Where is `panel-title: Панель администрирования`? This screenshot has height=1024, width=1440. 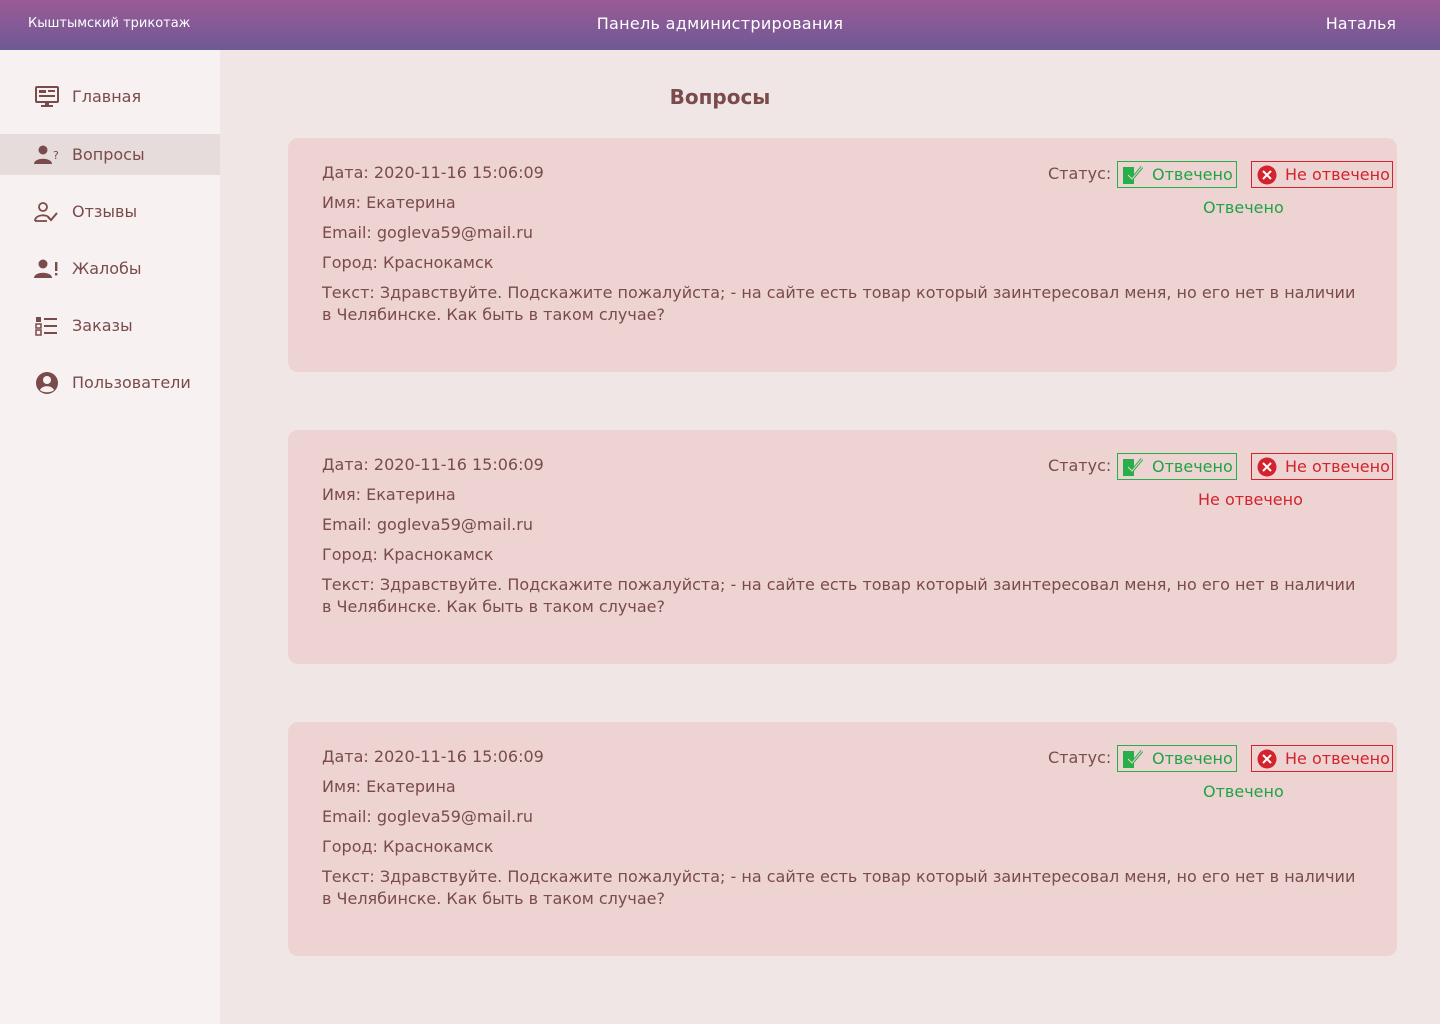
panel-title: Панель администрирования is located at coordinates (720, 23).